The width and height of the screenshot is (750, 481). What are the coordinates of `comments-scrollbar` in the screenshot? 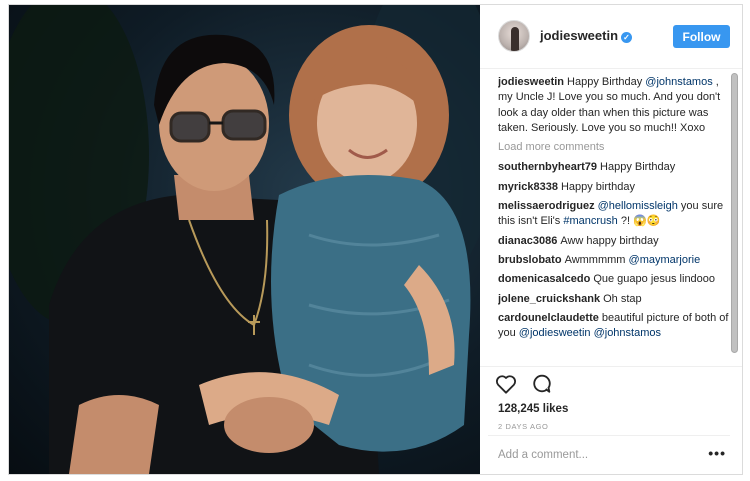 It's located at (735, 217).